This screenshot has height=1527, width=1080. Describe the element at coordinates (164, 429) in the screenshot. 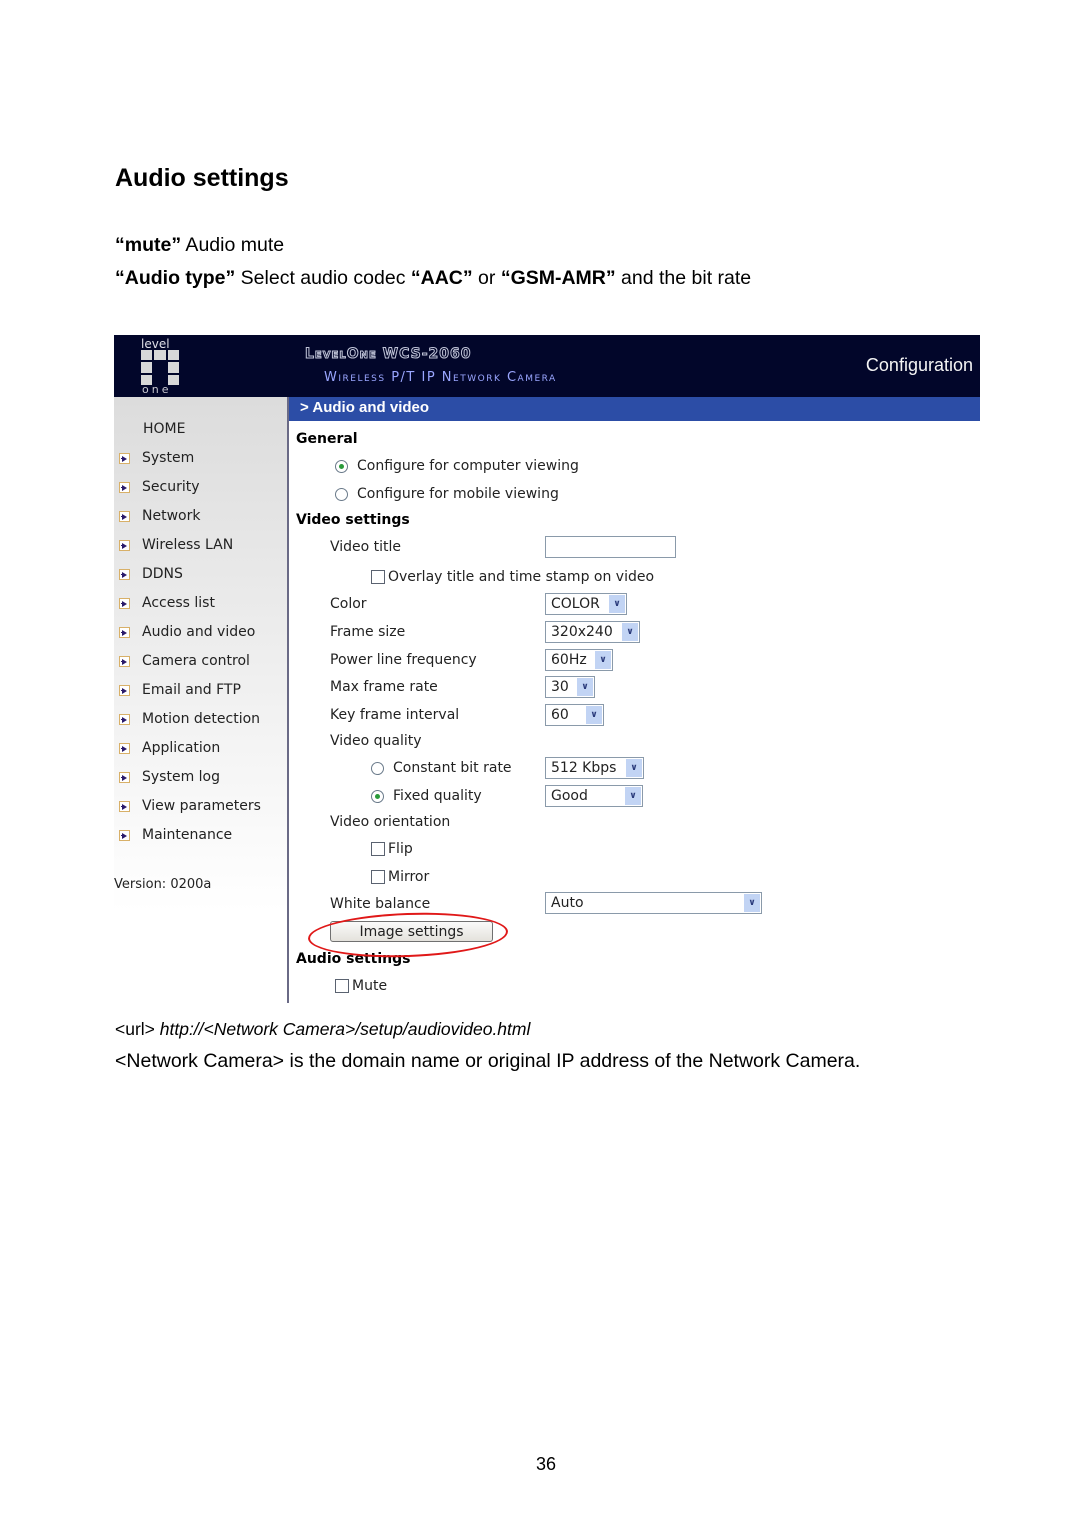

I see `sidebar-item-home: HOME` at that location.